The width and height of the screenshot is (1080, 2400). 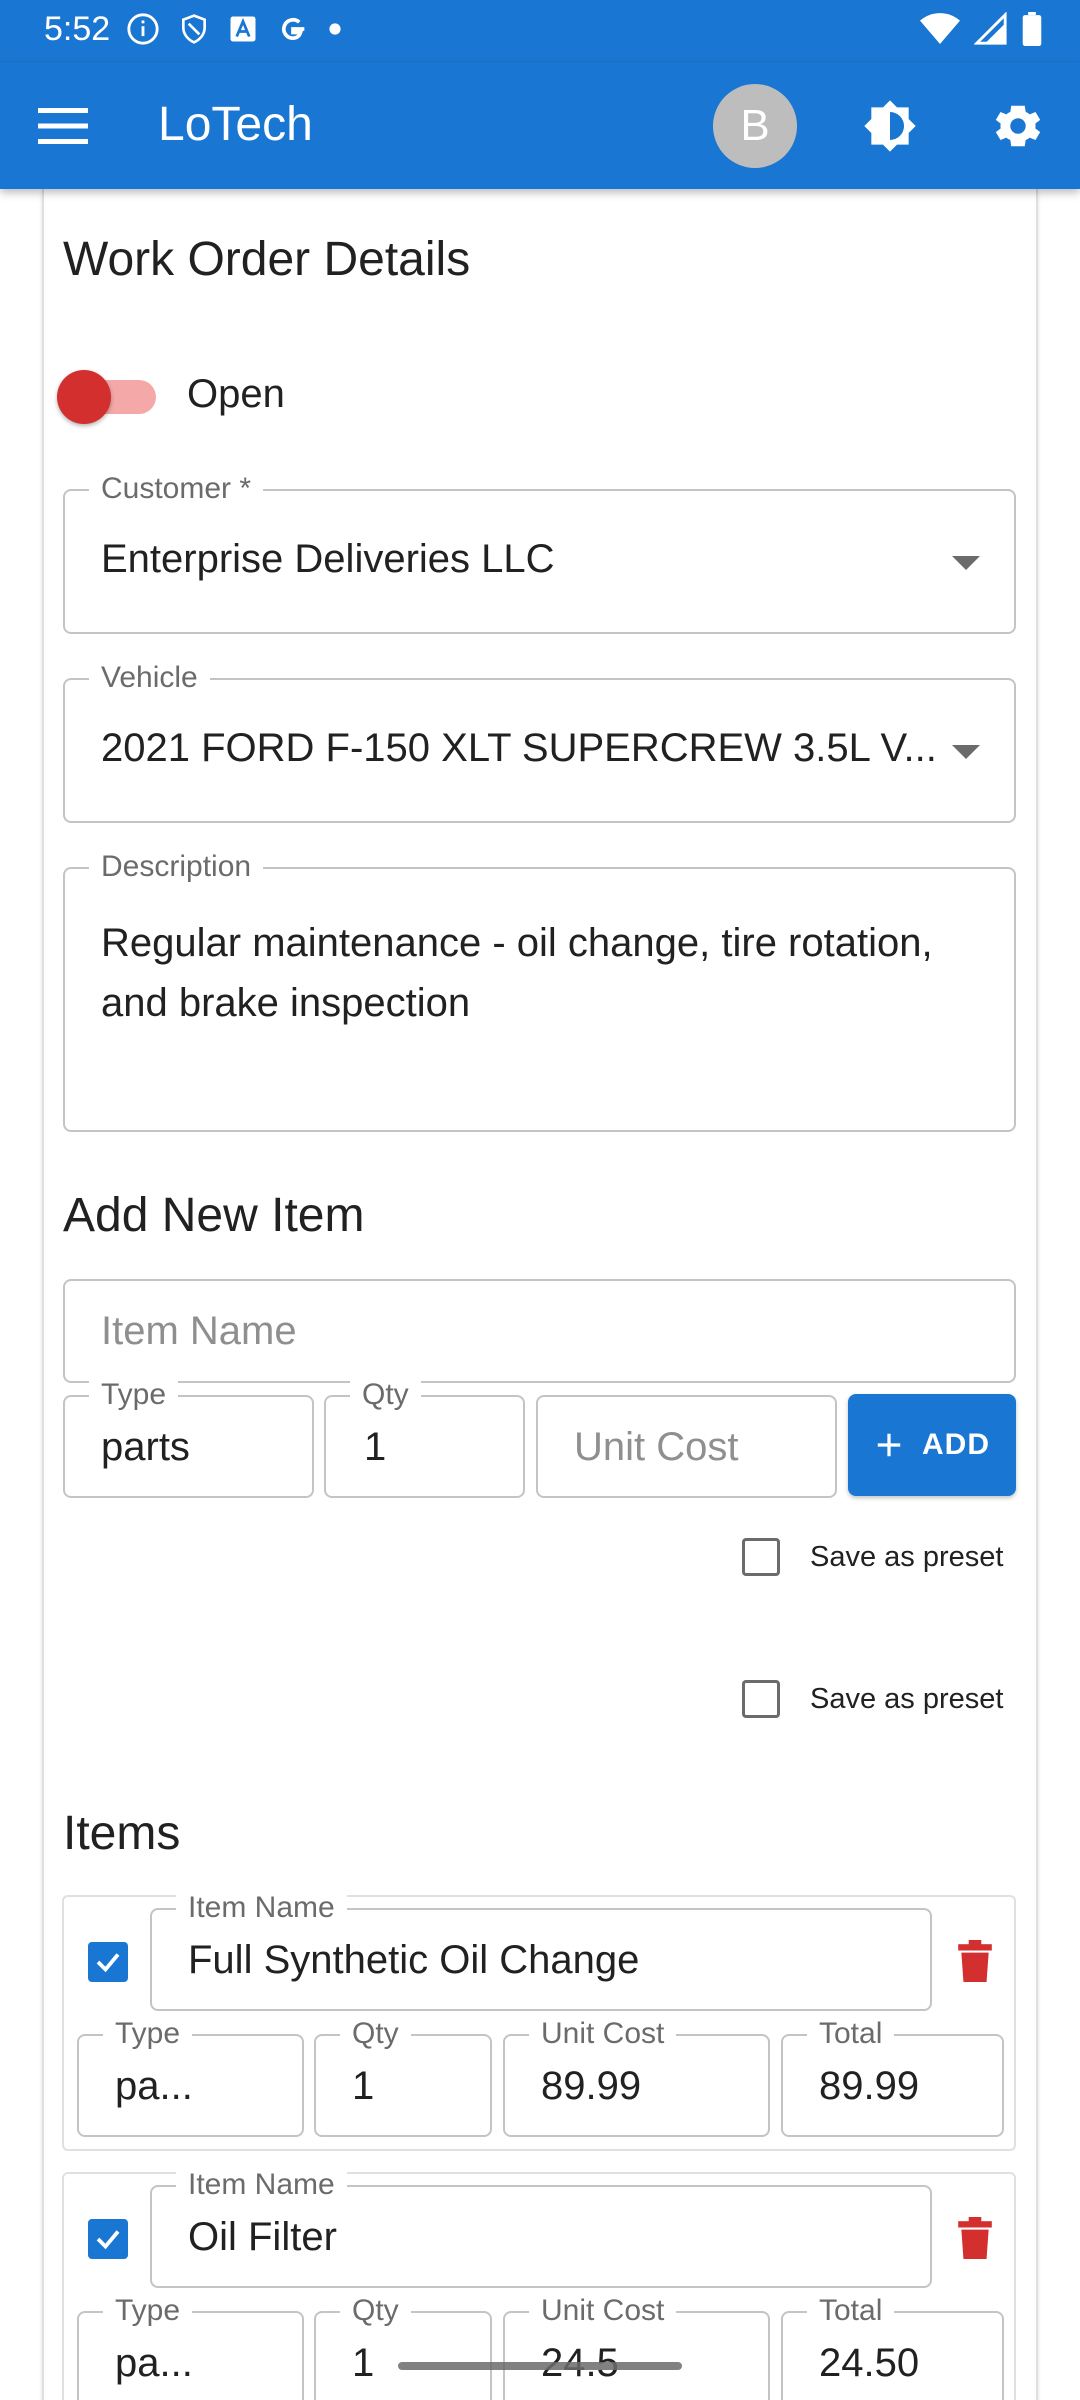 What do you see at coordinates (375, 1447) in the screenshot?
I see `qty-value: 1` at bounding box center [375, 1447].